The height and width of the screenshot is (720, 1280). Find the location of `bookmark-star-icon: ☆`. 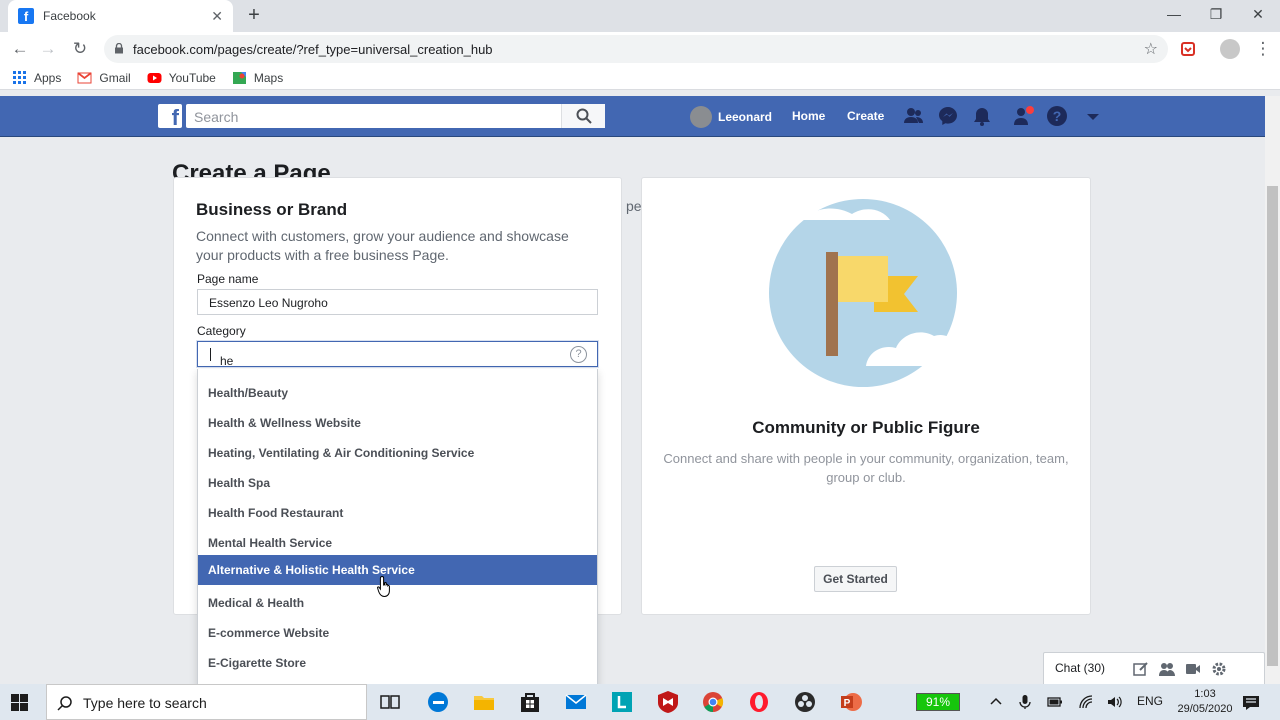

bookmark-star-icon: ☆ is located at coordinates (1151, 49).